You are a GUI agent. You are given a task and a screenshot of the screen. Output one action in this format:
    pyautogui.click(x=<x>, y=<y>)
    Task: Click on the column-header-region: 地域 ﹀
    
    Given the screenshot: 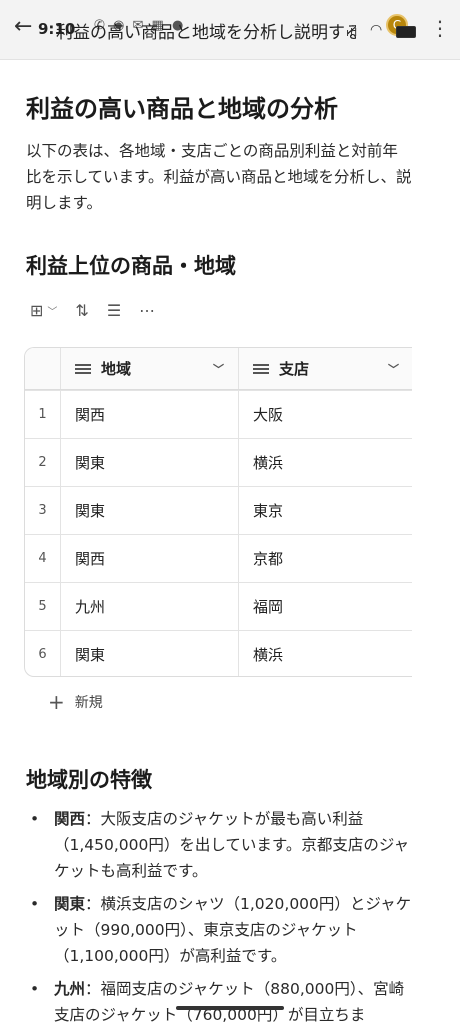 What is the action you would take?
    pyautogui.click(x=150, y=368)
    